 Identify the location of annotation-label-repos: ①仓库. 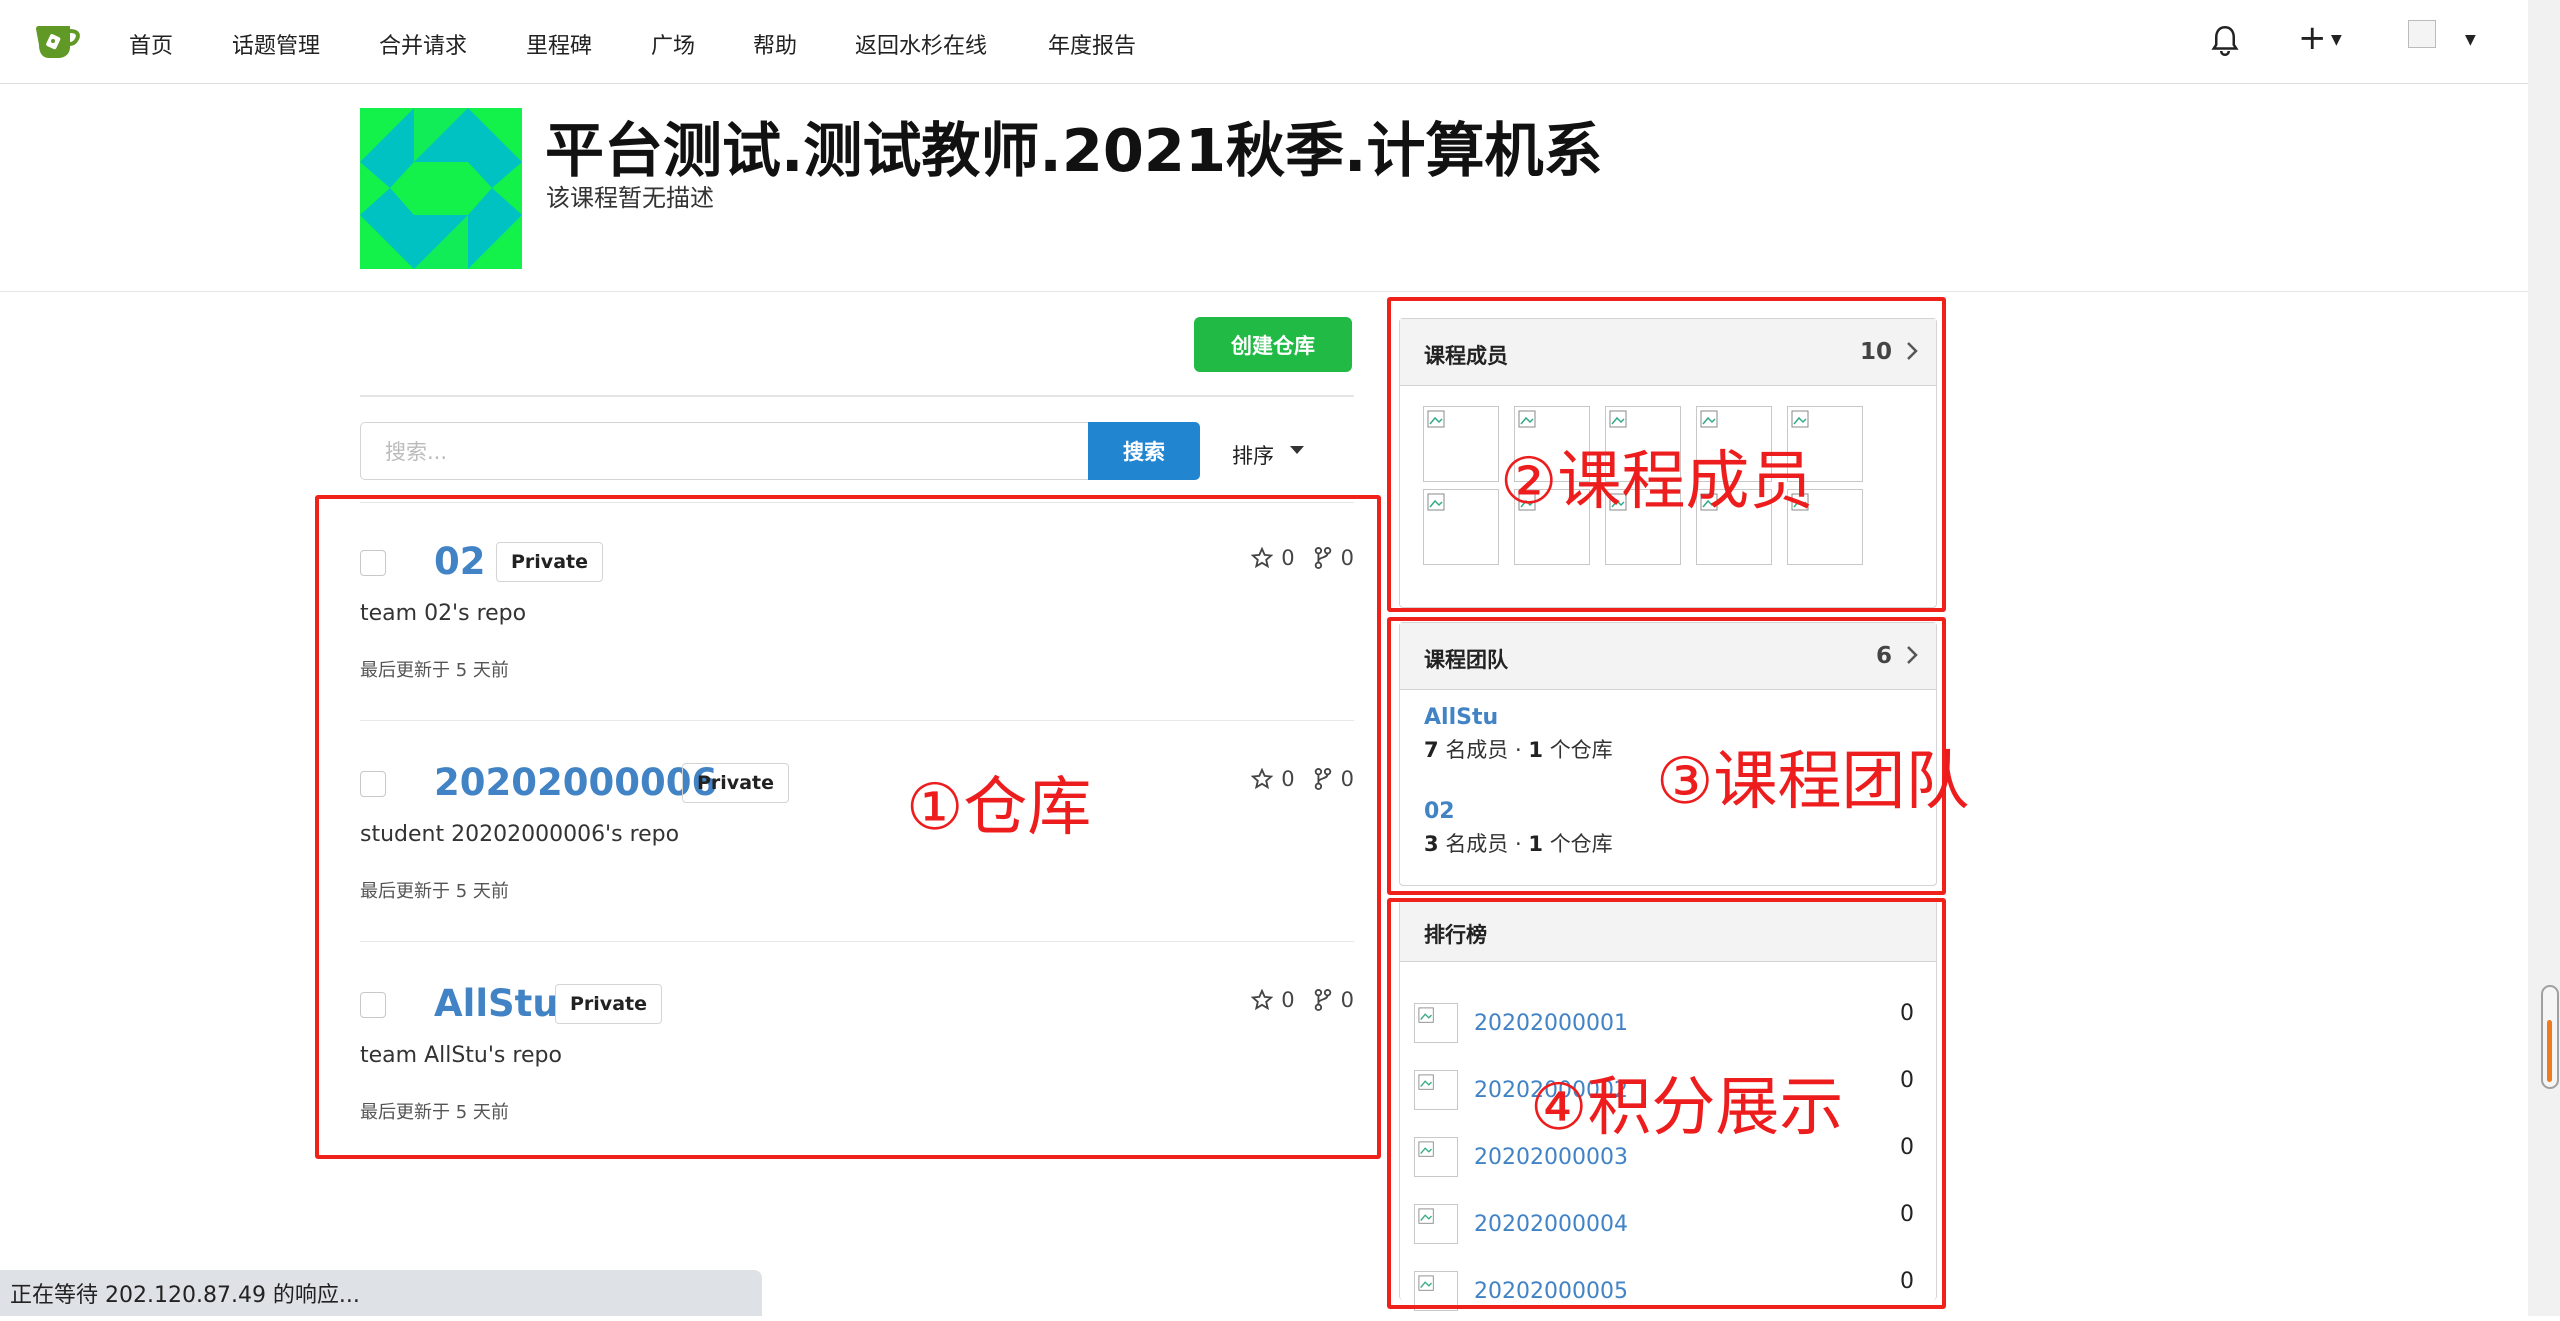
(999, 808).